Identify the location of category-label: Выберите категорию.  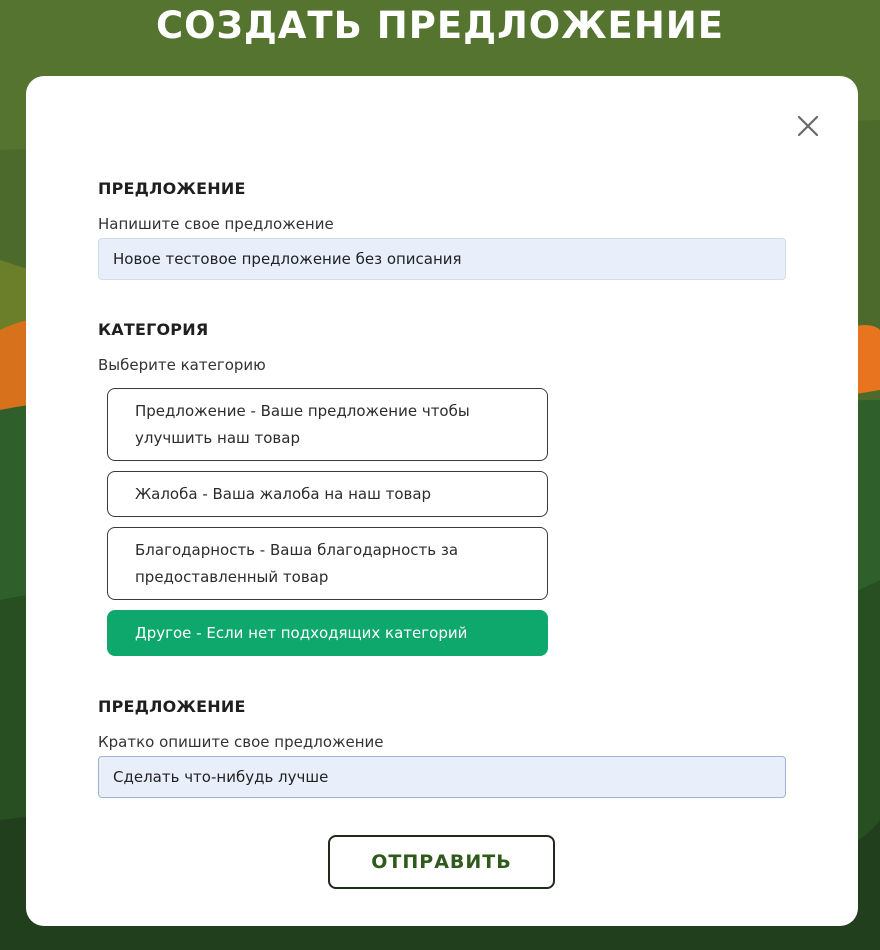
(182, 365).